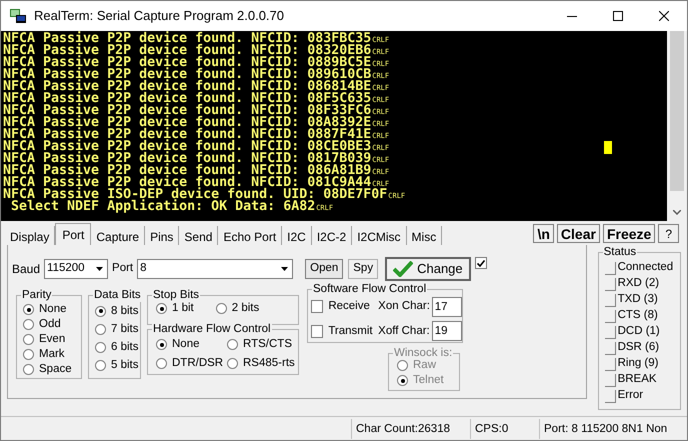  What do you see at coordinates (52, 354) in the screenshot?
I see `radio-option: Mark` at bounding box center [52, 354].